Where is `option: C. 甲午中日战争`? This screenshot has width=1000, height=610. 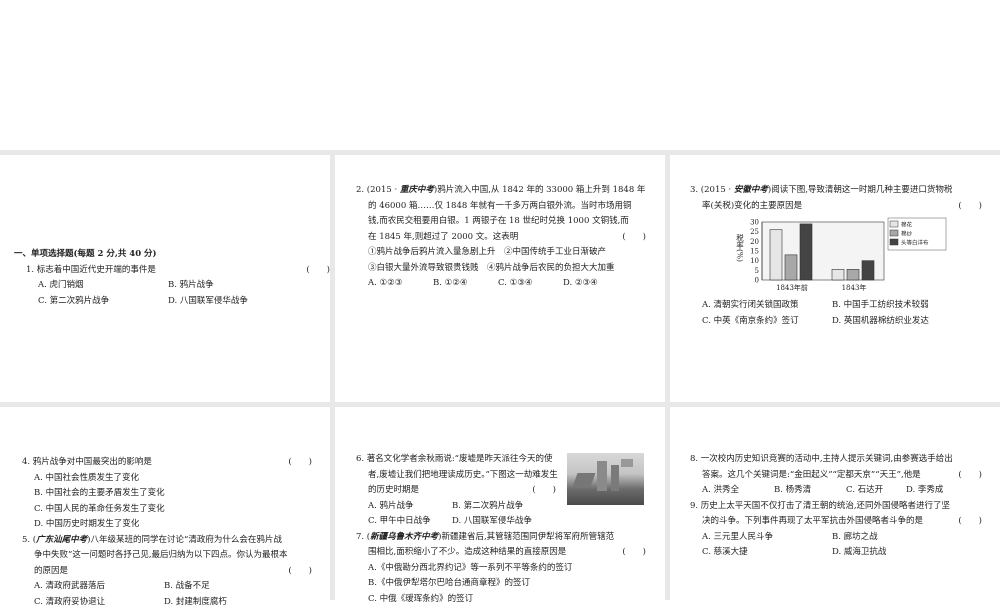
option: C. 甲午中日战争 is located at coordinates (410, 522).